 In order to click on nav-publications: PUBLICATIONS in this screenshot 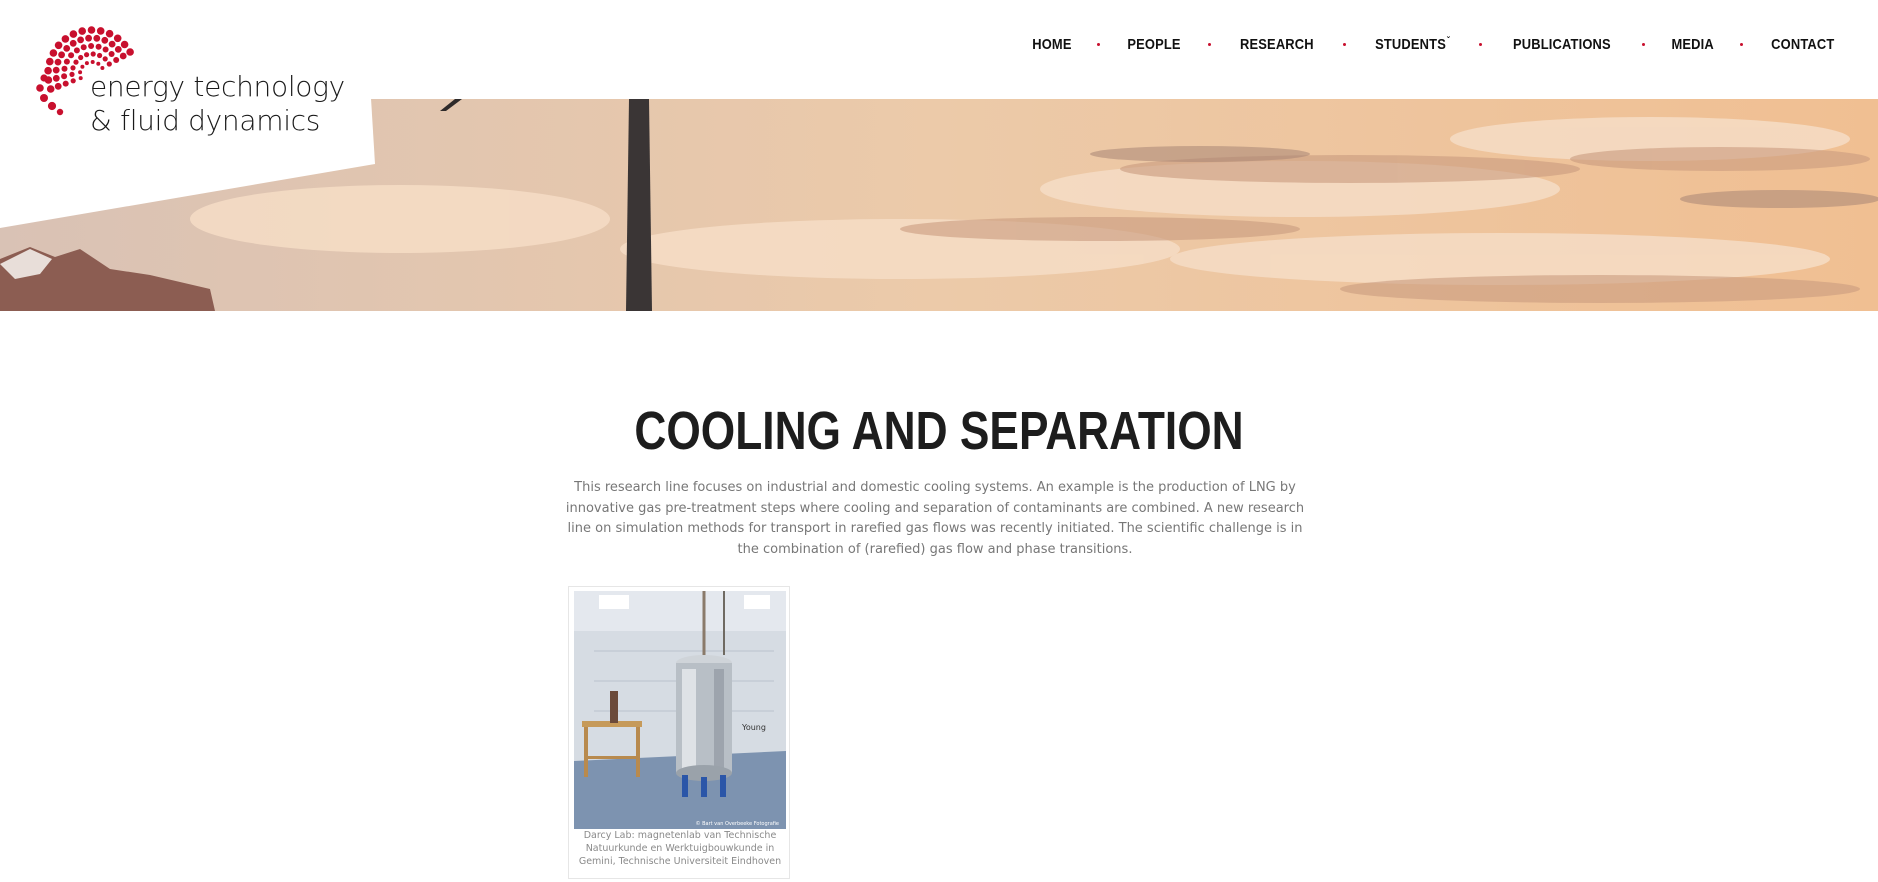, I will do `click(1562, 44)`.